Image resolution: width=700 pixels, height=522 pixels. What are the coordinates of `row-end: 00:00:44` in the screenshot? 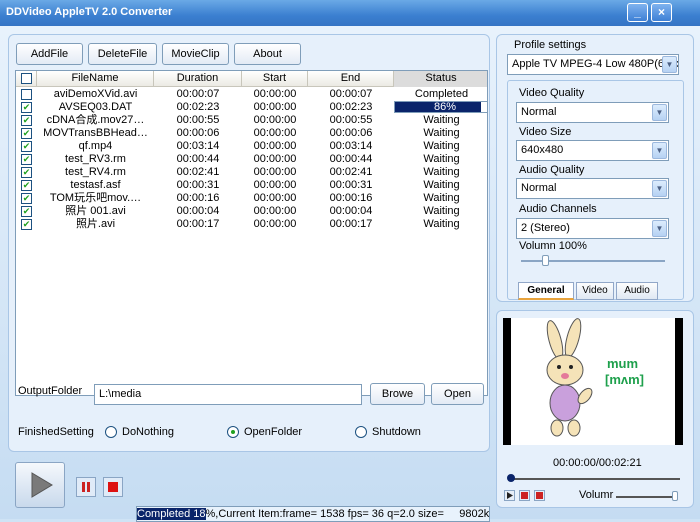 It's located at (351, 159).